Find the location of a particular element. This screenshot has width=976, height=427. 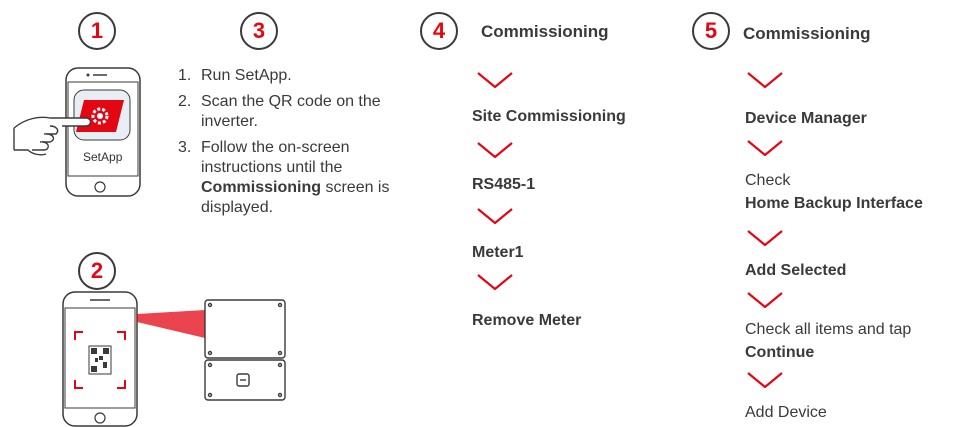

flow4-heading: Commissioning is located at coordinates (545, 31).